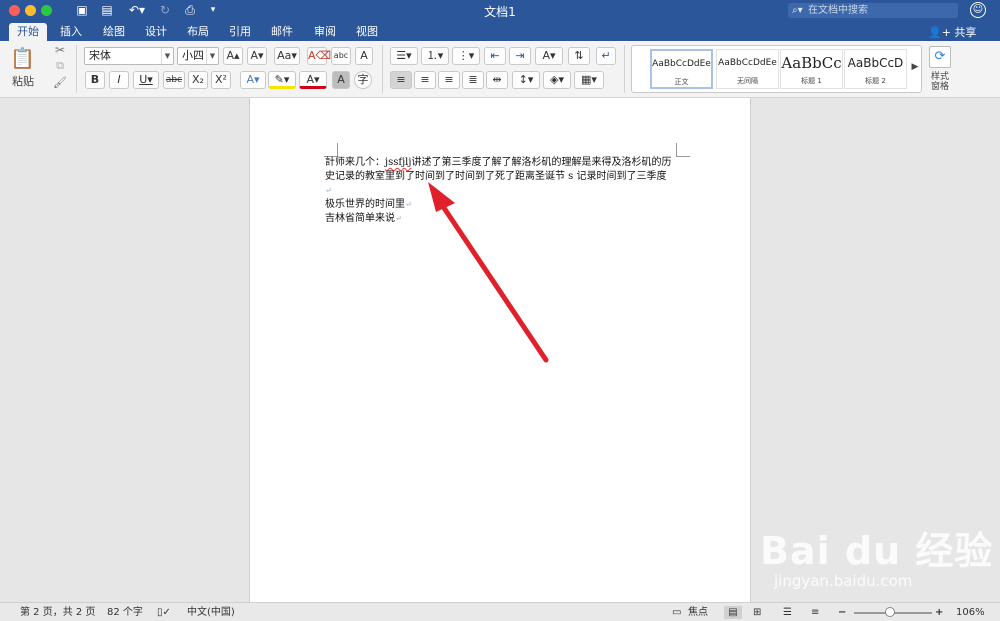  What do you see at coordinates (341, 56) in the screenshot?
I see `phonetic-guide-button: abc` at bounding box center [341, 56].